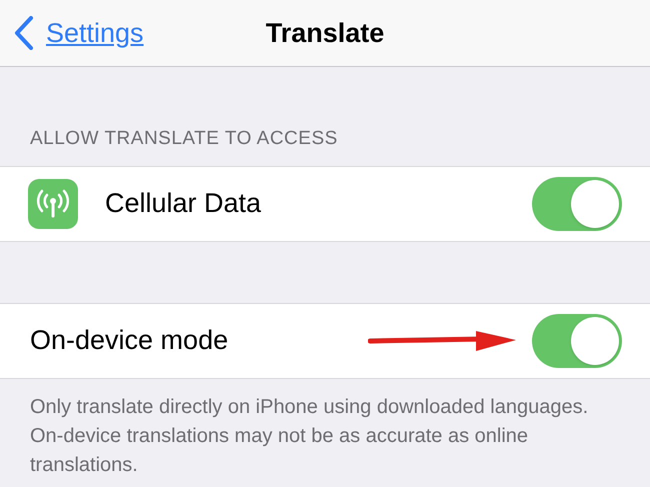  I want to click on row-label: Cellular Data, so click(183, 203).